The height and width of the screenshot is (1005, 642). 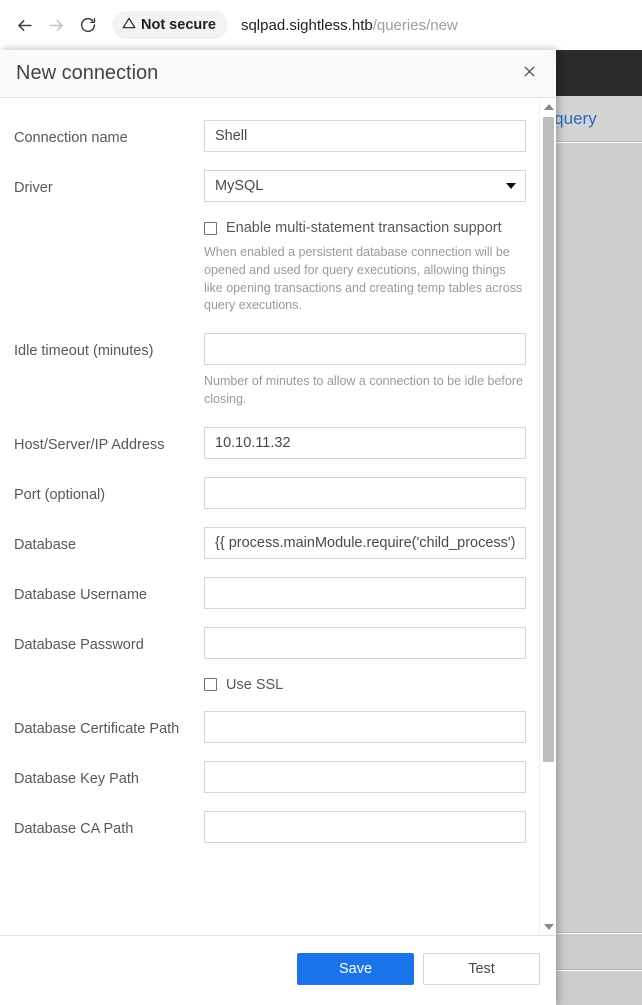 I want to click on field-row-host: Host/Server/IP Address, so click(x=278, y=442).